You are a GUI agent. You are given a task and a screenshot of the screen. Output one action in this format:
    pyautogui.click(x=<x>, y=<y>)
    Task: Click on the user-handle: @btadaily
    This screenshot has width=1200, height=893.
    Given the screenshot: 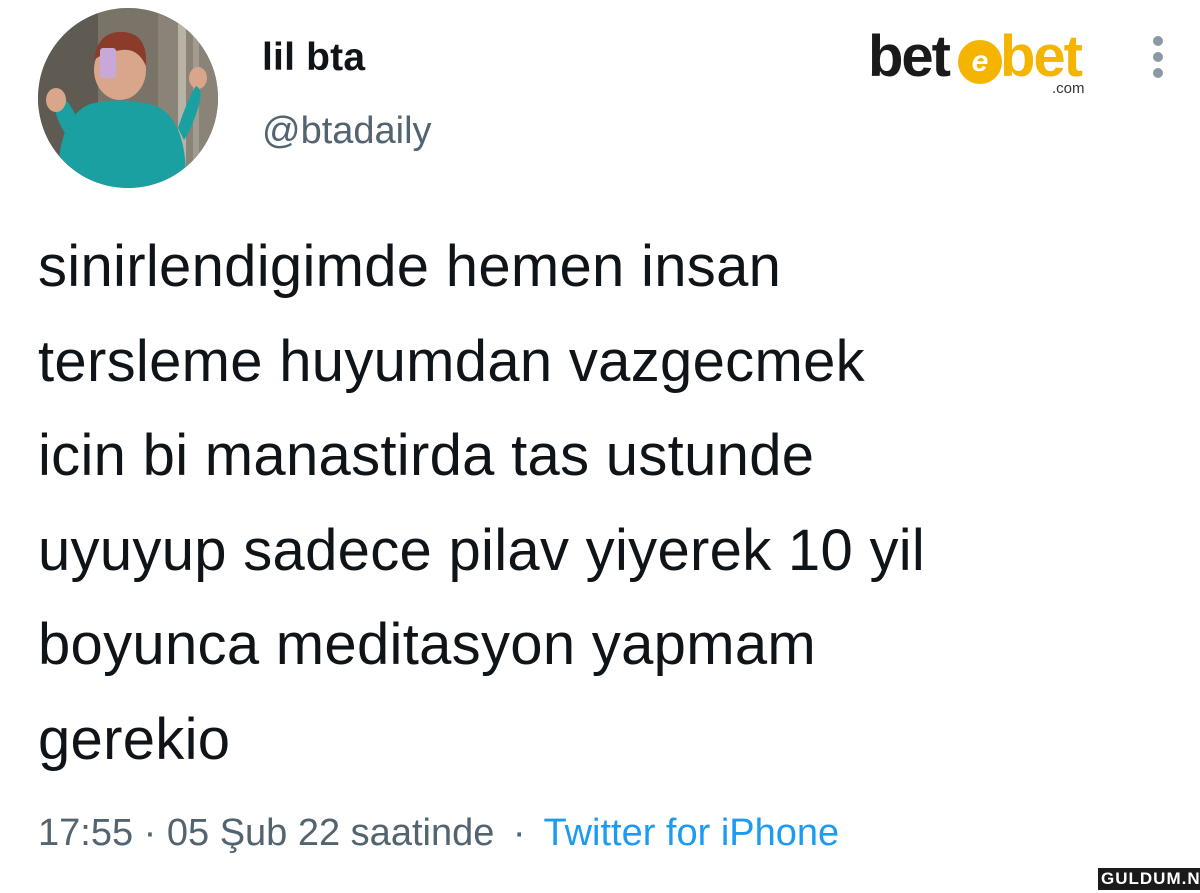 What is the action you would take?
    pyautogui.click(x=347, y=131)
    